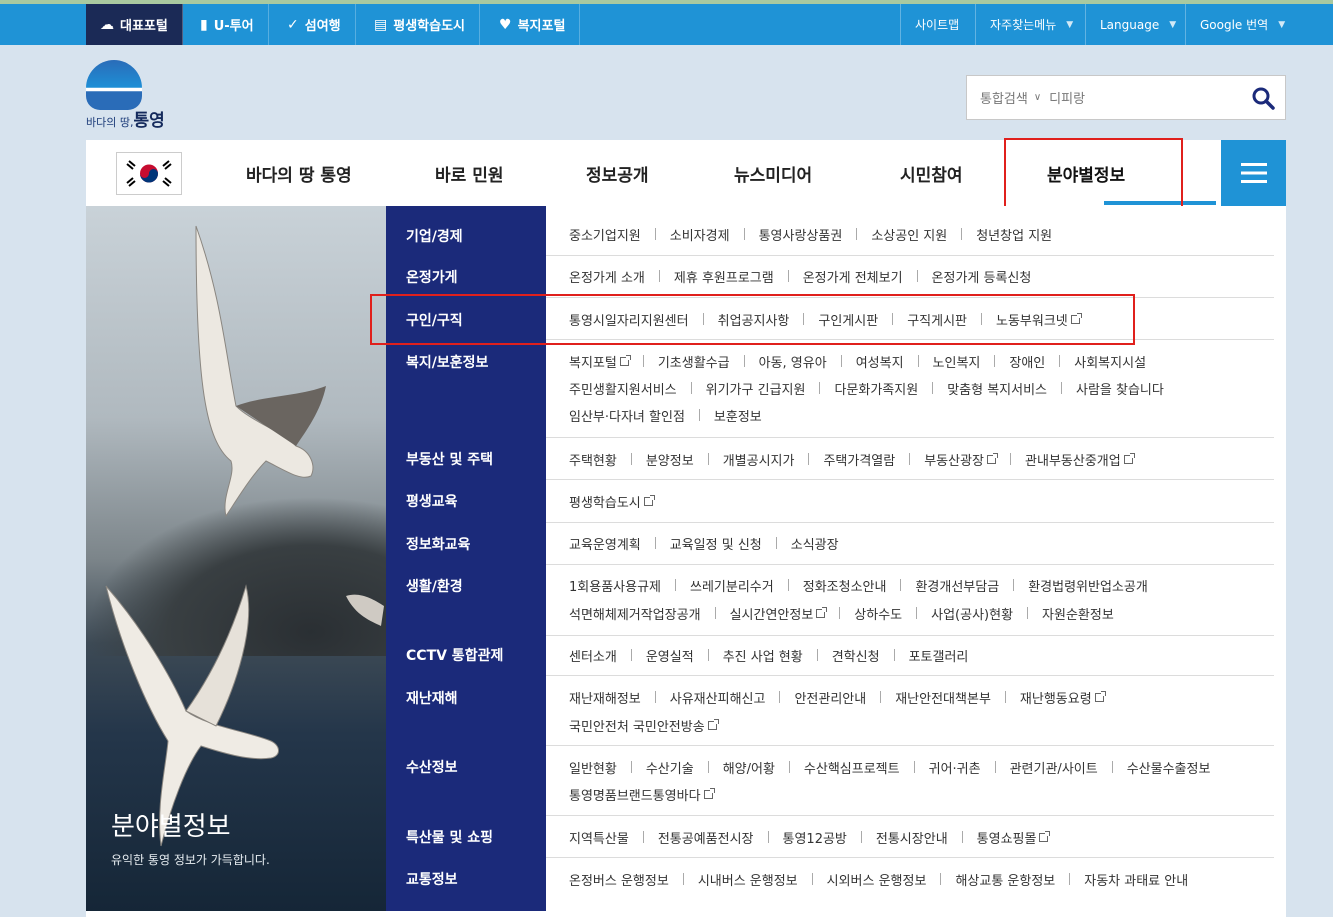 This screenshot has height=917, width=1333. What do you see at coordinates (845, 585) in the screenshot?
I see `menu-link: 정화조청소안내` at bounding box center [845, 585].